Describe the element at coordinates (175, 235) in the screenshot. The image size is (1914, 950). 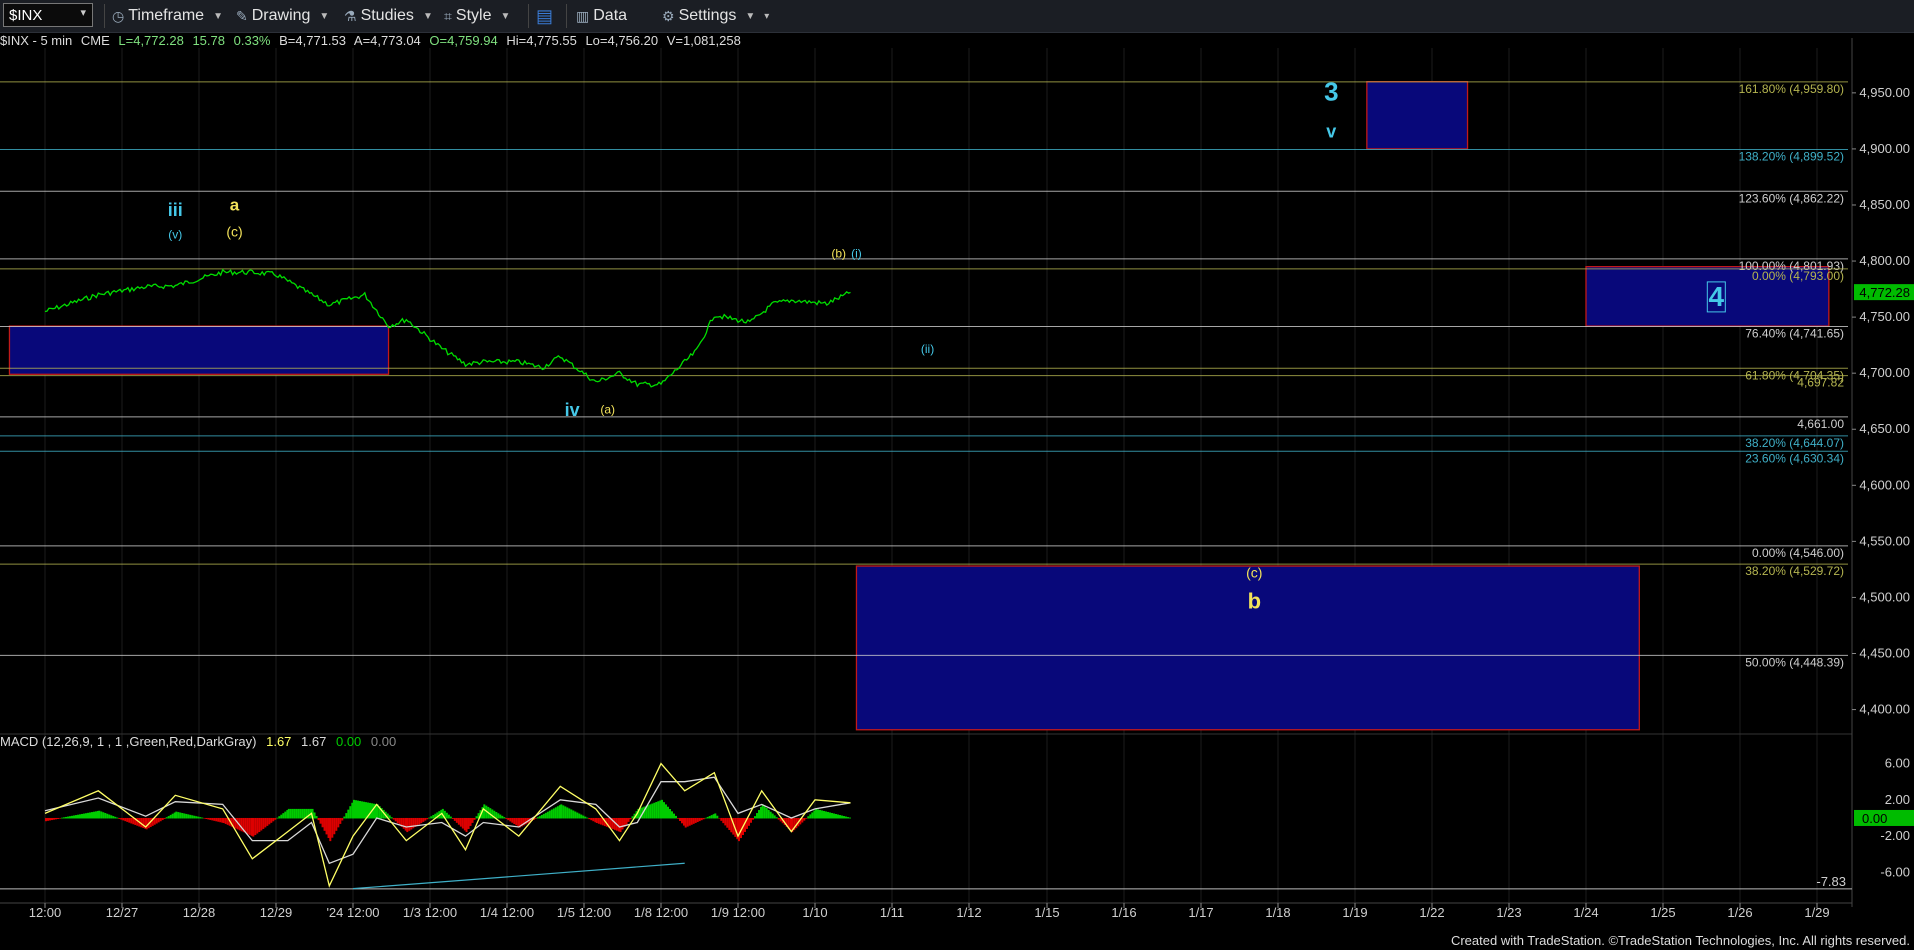
I see `wave-label: (v)` at that location.